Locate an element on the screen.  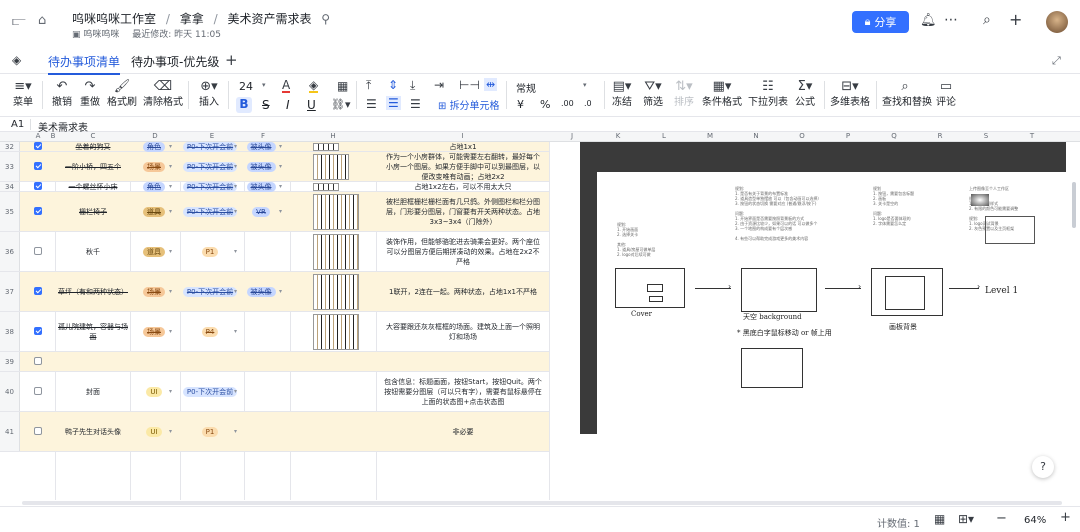
clip-icon: ⇹ is located at coordinates (491, 84).